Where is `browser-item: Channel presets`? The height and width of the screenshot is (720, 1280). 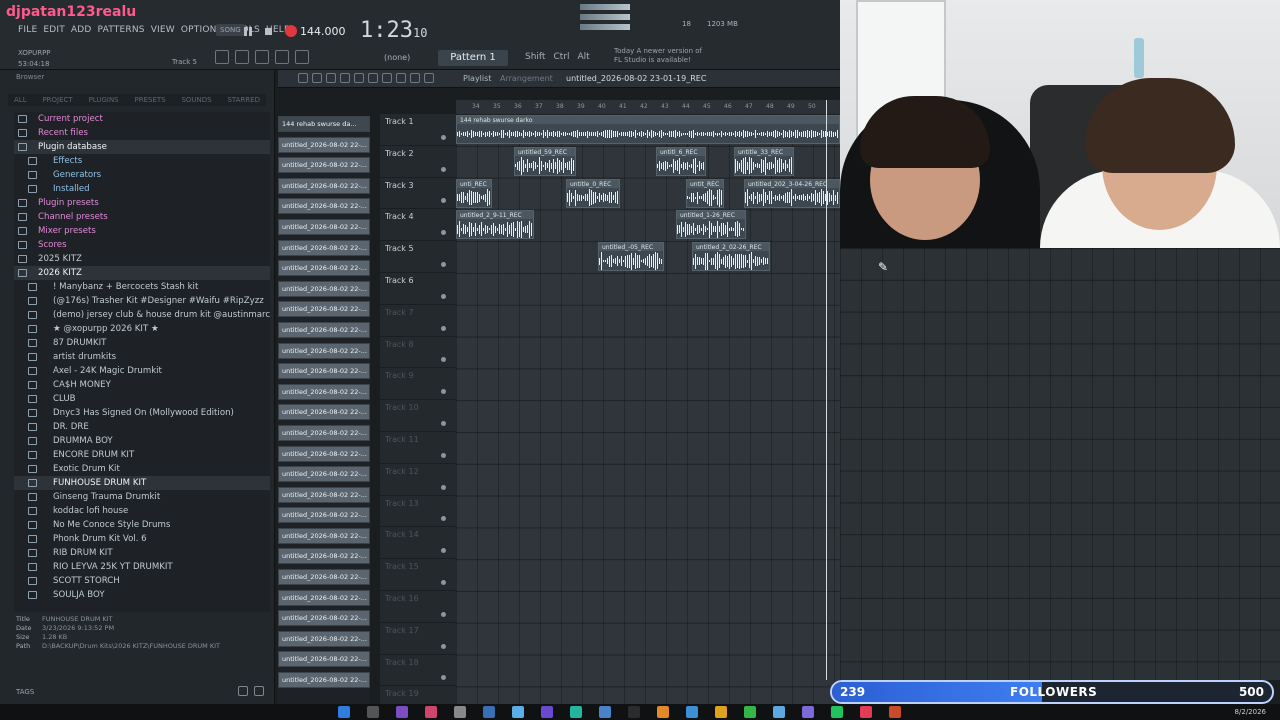 browser-item: Channel presets is located at coordinates (142, 217).